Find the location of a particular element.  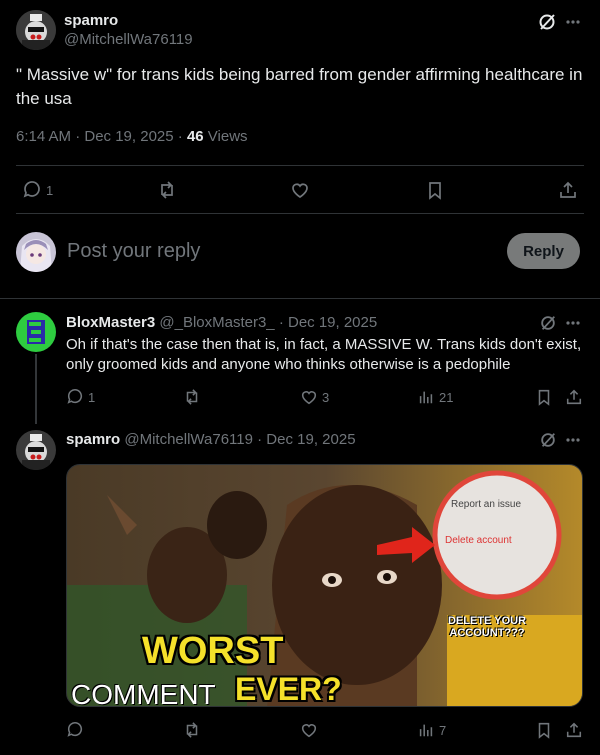

views-button: 21 is located at coordinates (435, 397).